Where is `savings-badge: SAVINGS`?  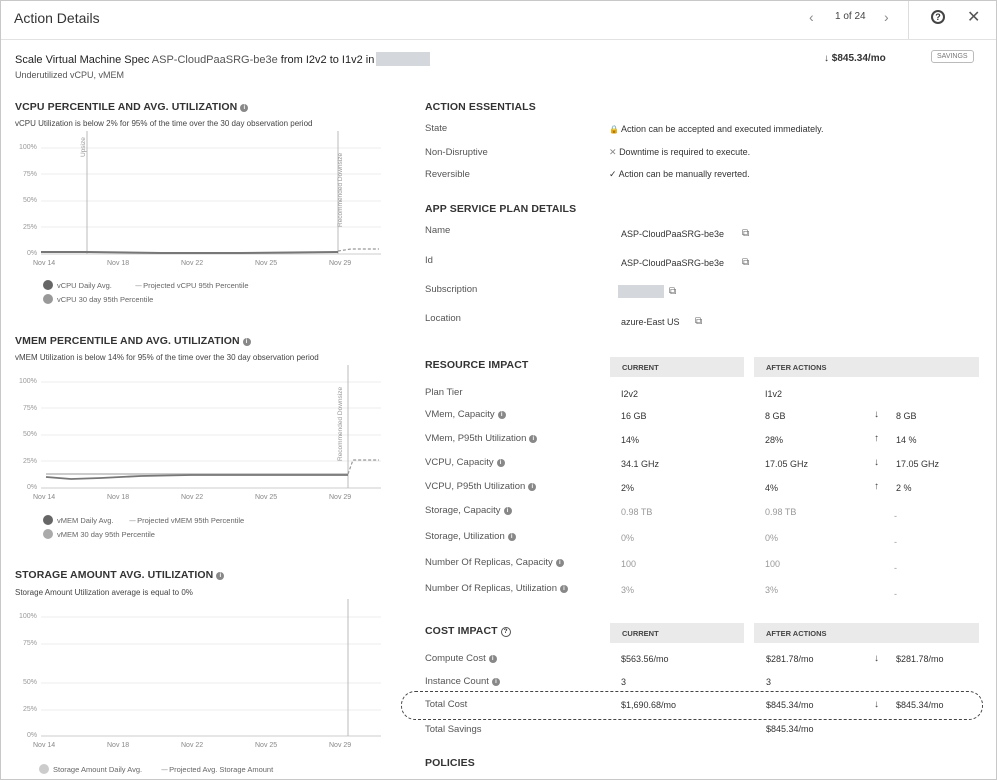
savings-badge: SAVINGS is located at coordinates (952, 56).